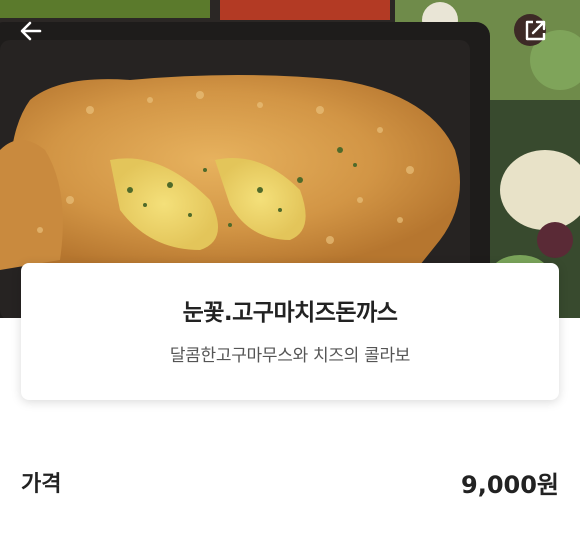  Describe the element at coordinates (41, 484) in the screenshot. I see `price-label: 가격` at that location.